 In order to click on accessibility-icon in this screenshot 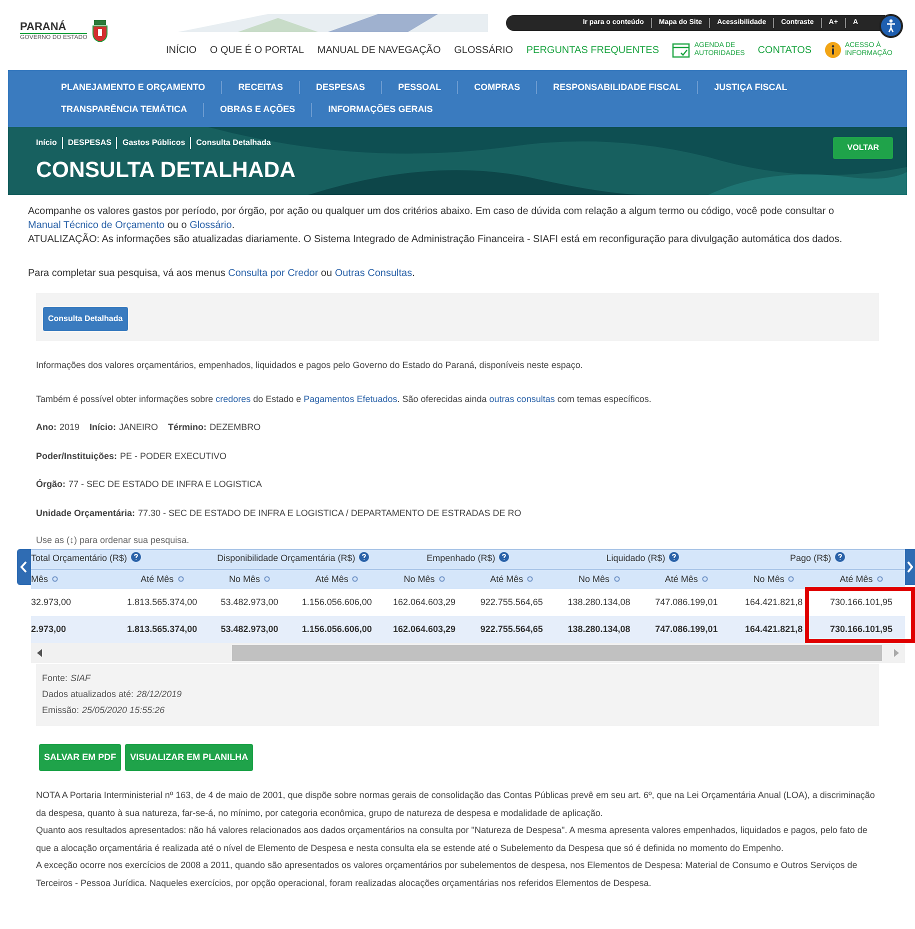, I will do `click(891, 26)`.